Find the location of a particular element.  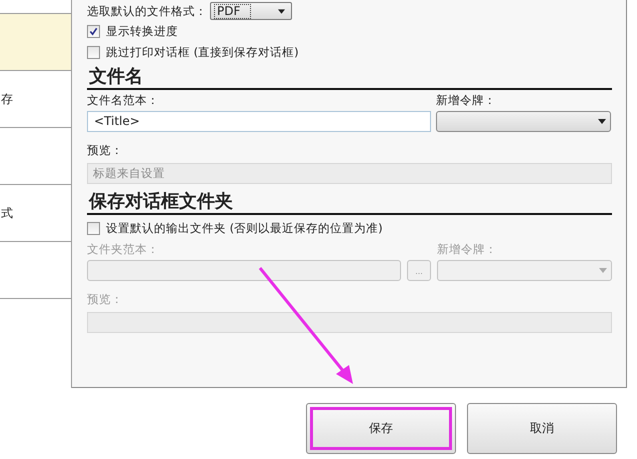

field-label: 文件夹范本： is located at coordinates (123, 249).